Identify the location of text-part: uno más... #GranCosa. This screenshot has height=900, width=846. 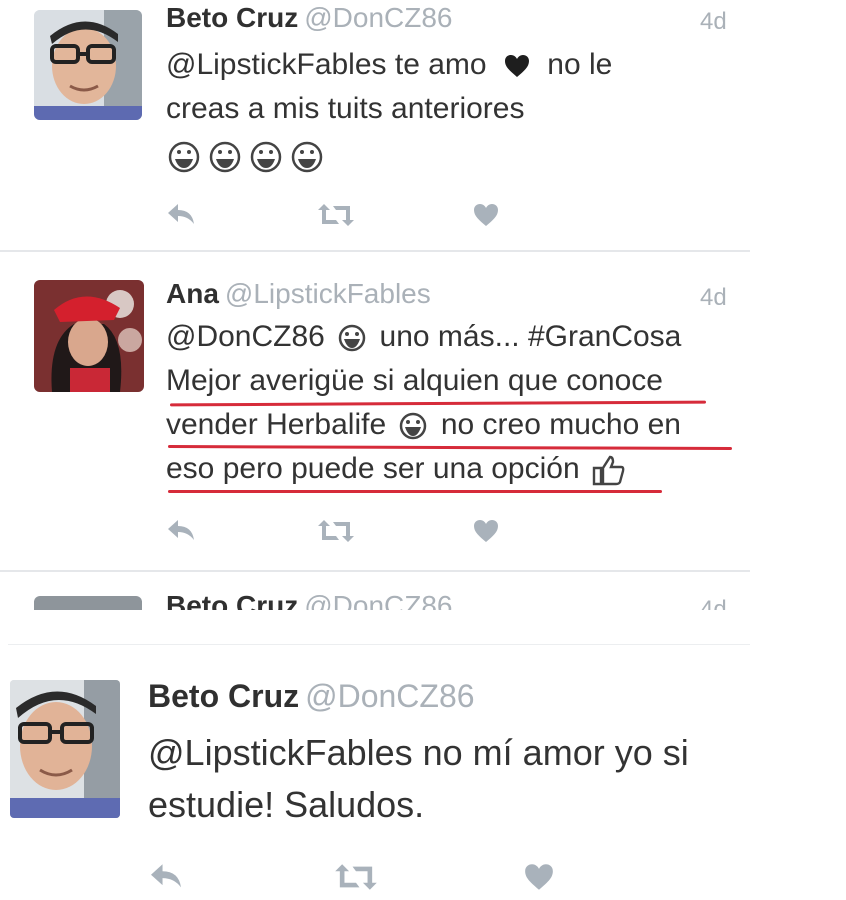
(530, 336).